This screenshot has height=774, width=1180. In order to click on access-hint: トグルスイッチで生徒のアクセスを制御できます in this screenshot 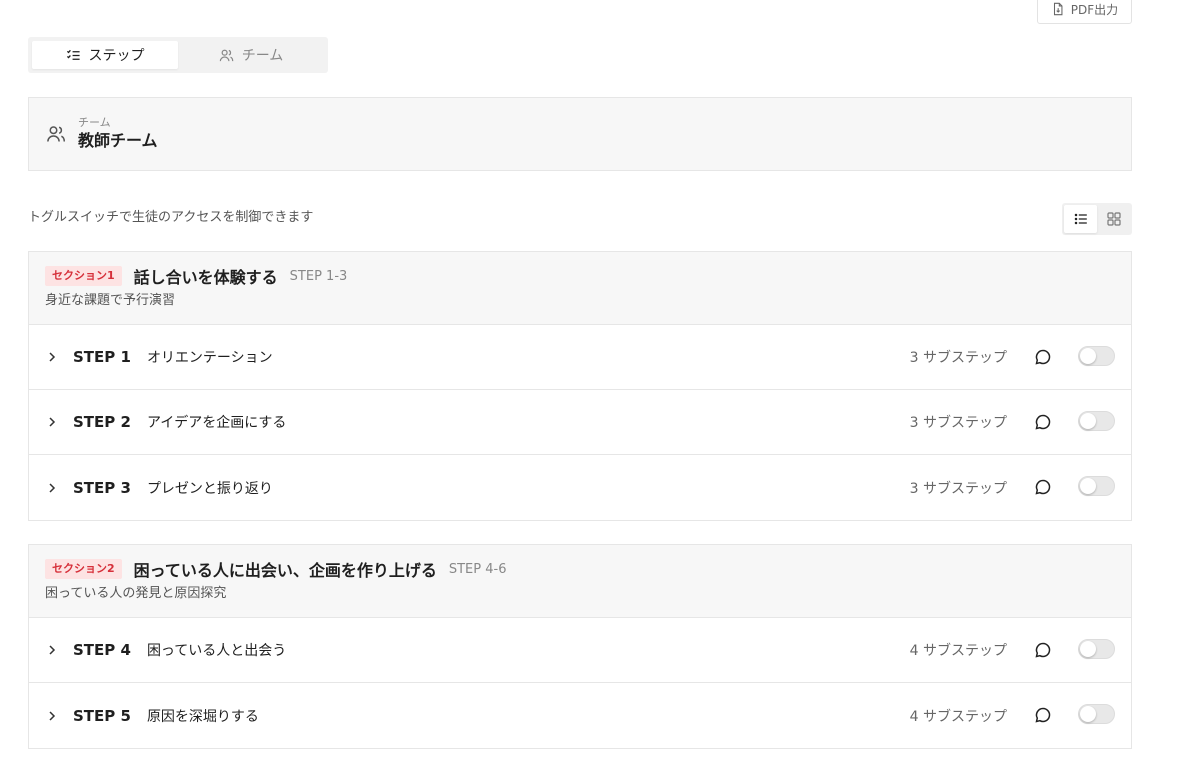, I will do `click(171, 217)`.